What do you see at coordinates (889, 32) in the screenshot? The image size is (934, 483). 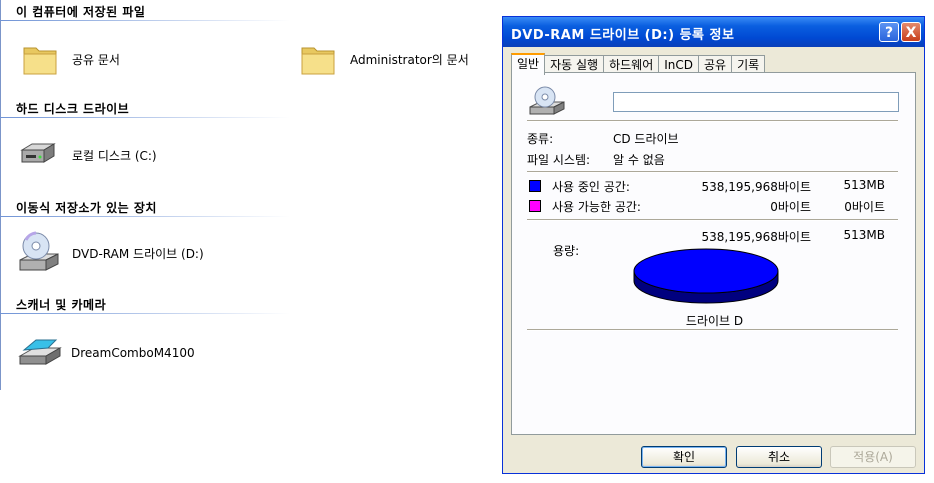 I see `help-button: ?` at bounding box center [889, 32].